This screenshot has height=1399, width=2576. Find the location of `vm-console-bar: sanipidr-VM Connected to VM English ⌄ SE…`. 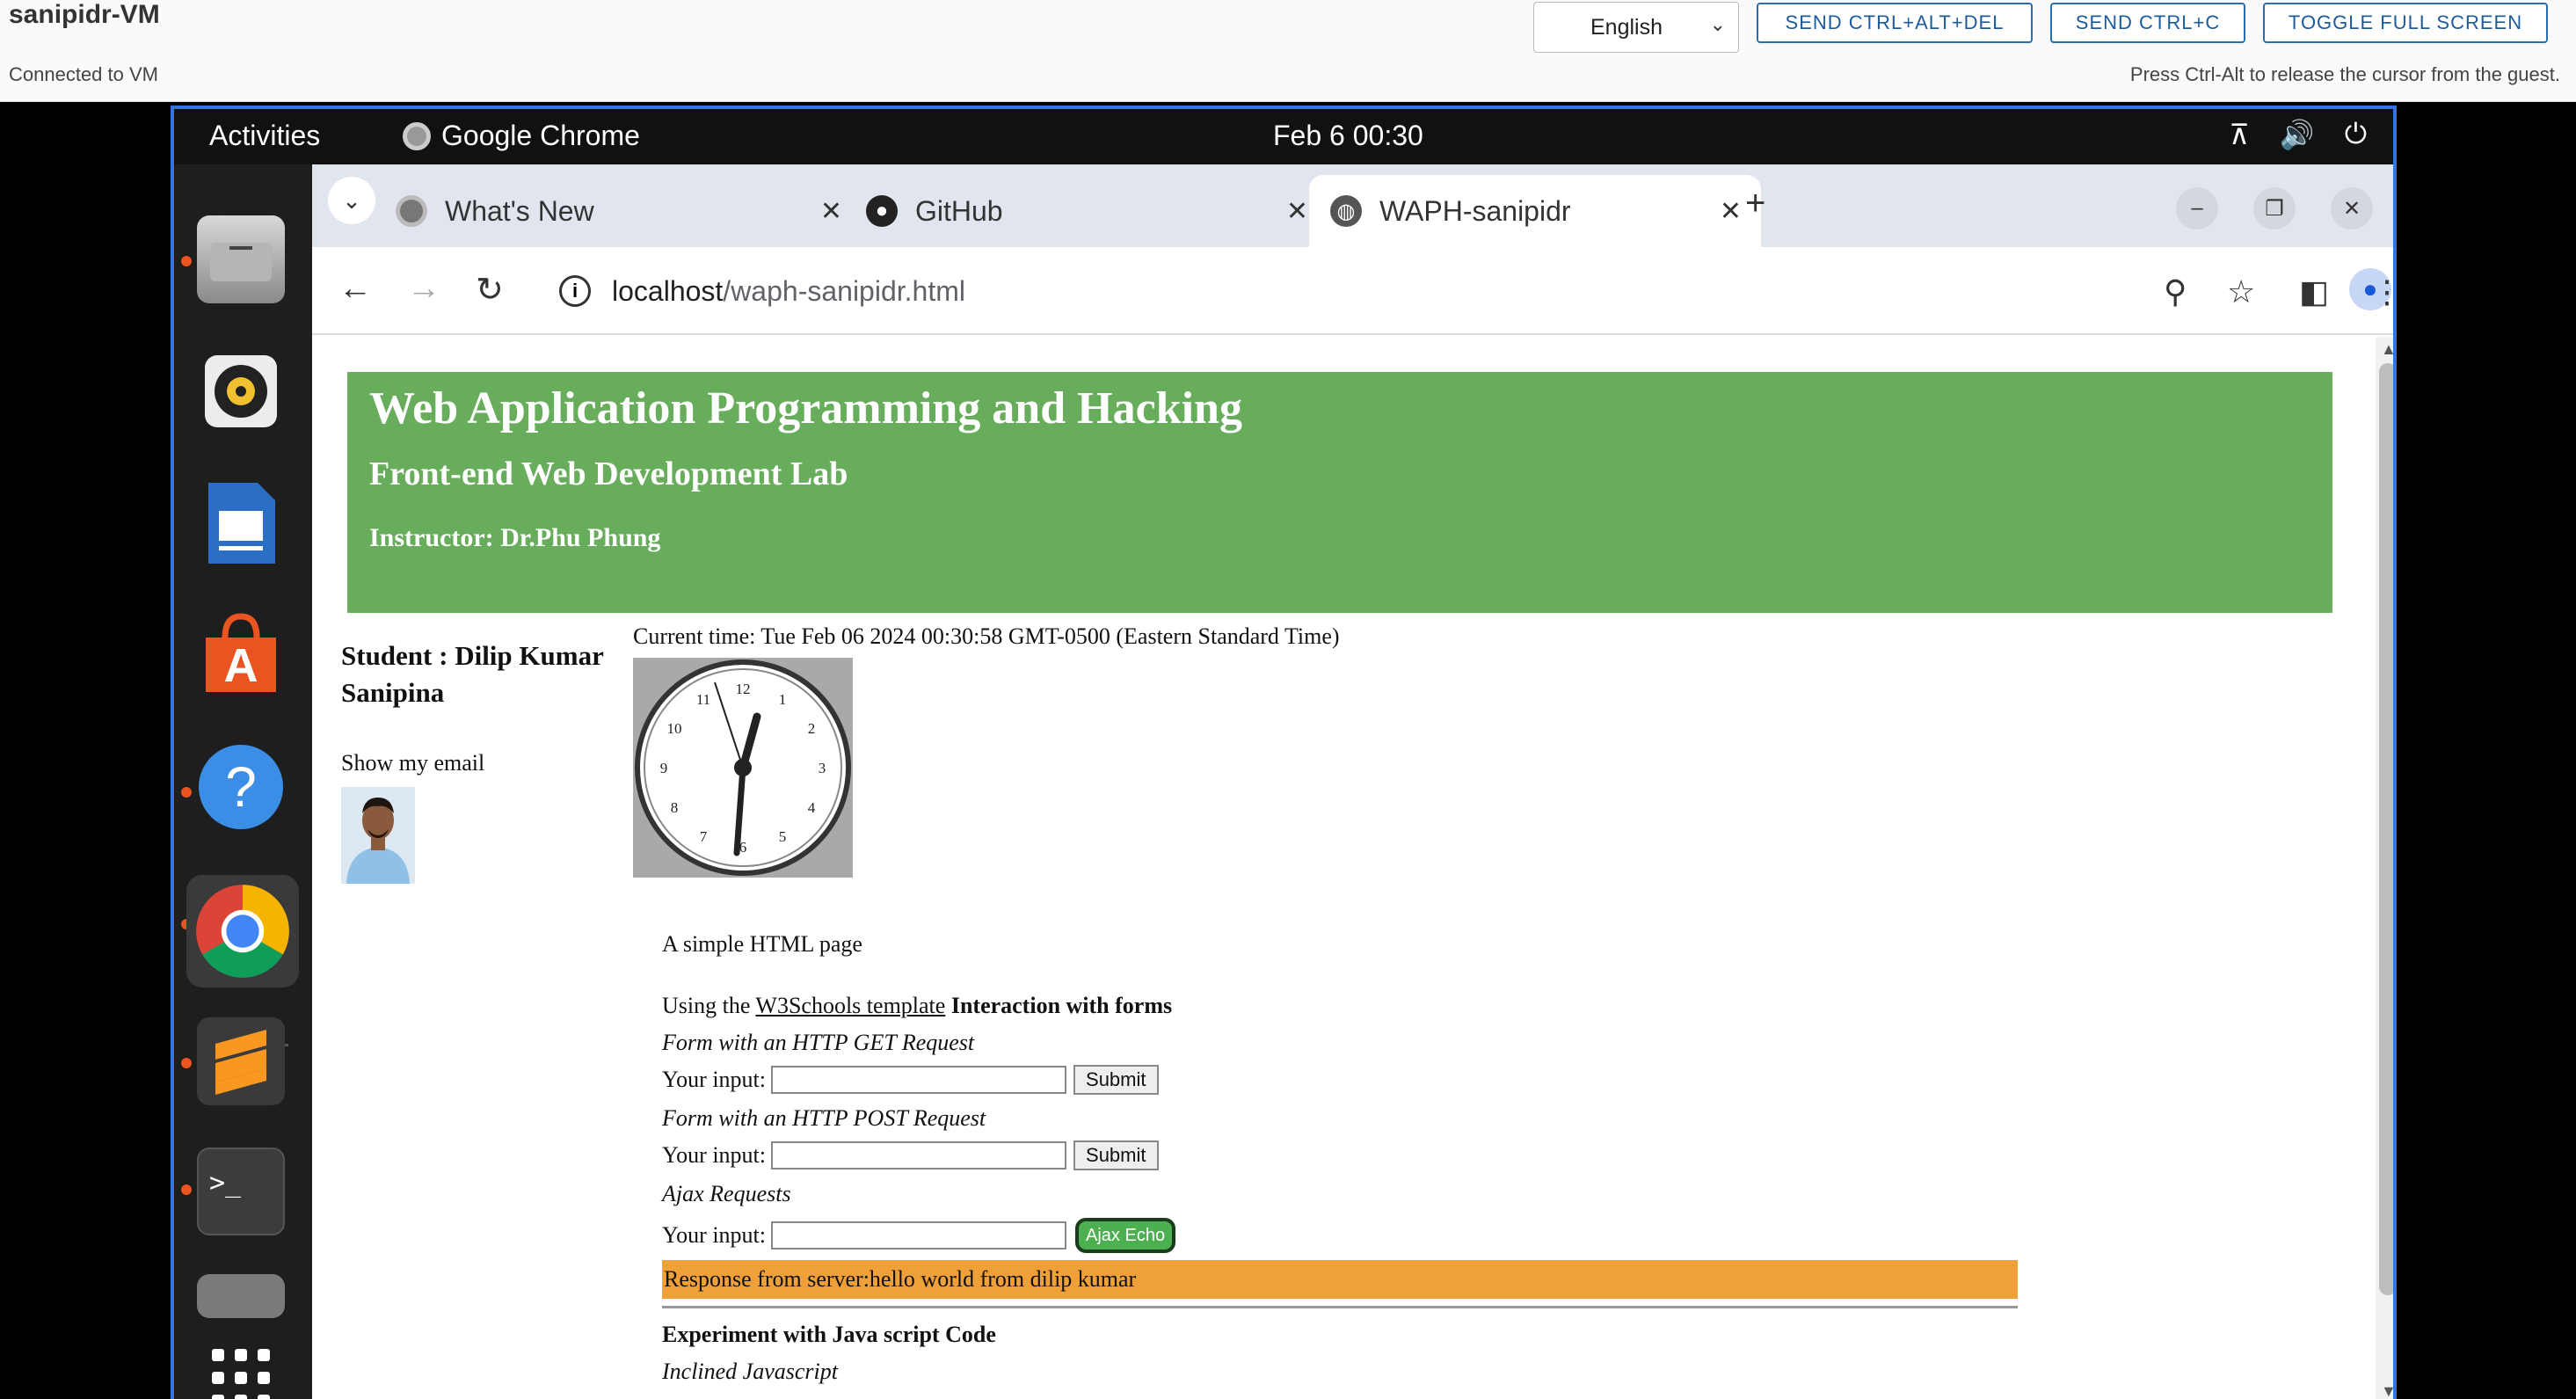

vm-console-bar: sanipidr-VM Connected to VM English ⌄ SE… is located at coordinates (1288, 51).